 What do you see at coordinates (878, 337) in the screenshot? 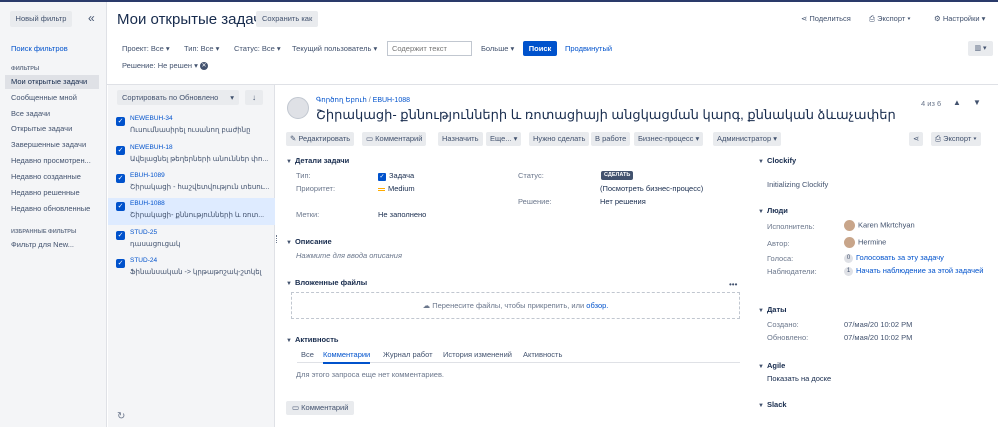
I see `updated-value: 07/мая/20 10:02 PM` at bounding box center [878, 337].